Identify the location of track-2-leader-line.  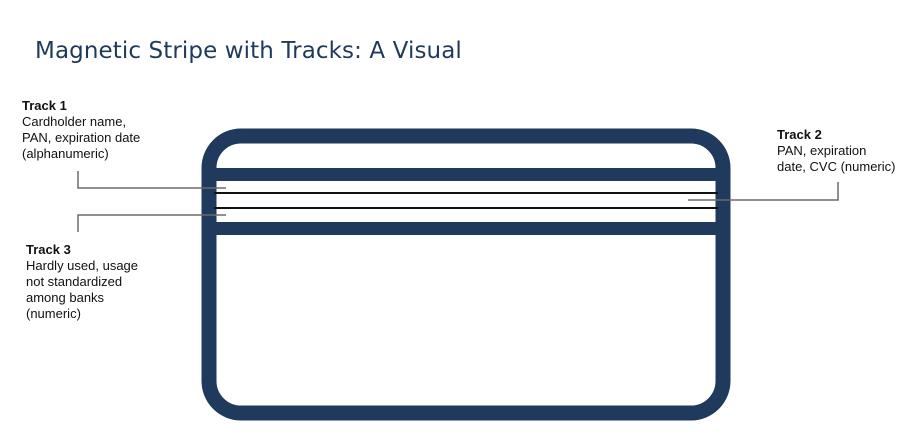
(763, 191).